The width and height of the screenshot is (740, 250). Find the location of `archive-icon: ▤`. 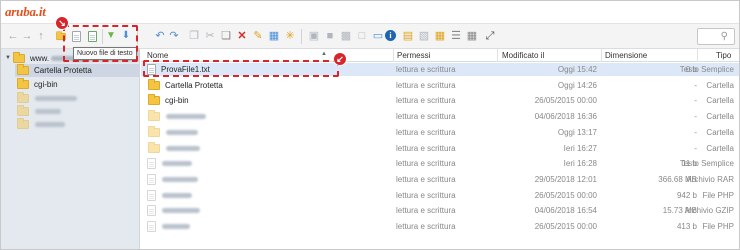

archive-icon: ▤ is located at coordinates (408, 36).